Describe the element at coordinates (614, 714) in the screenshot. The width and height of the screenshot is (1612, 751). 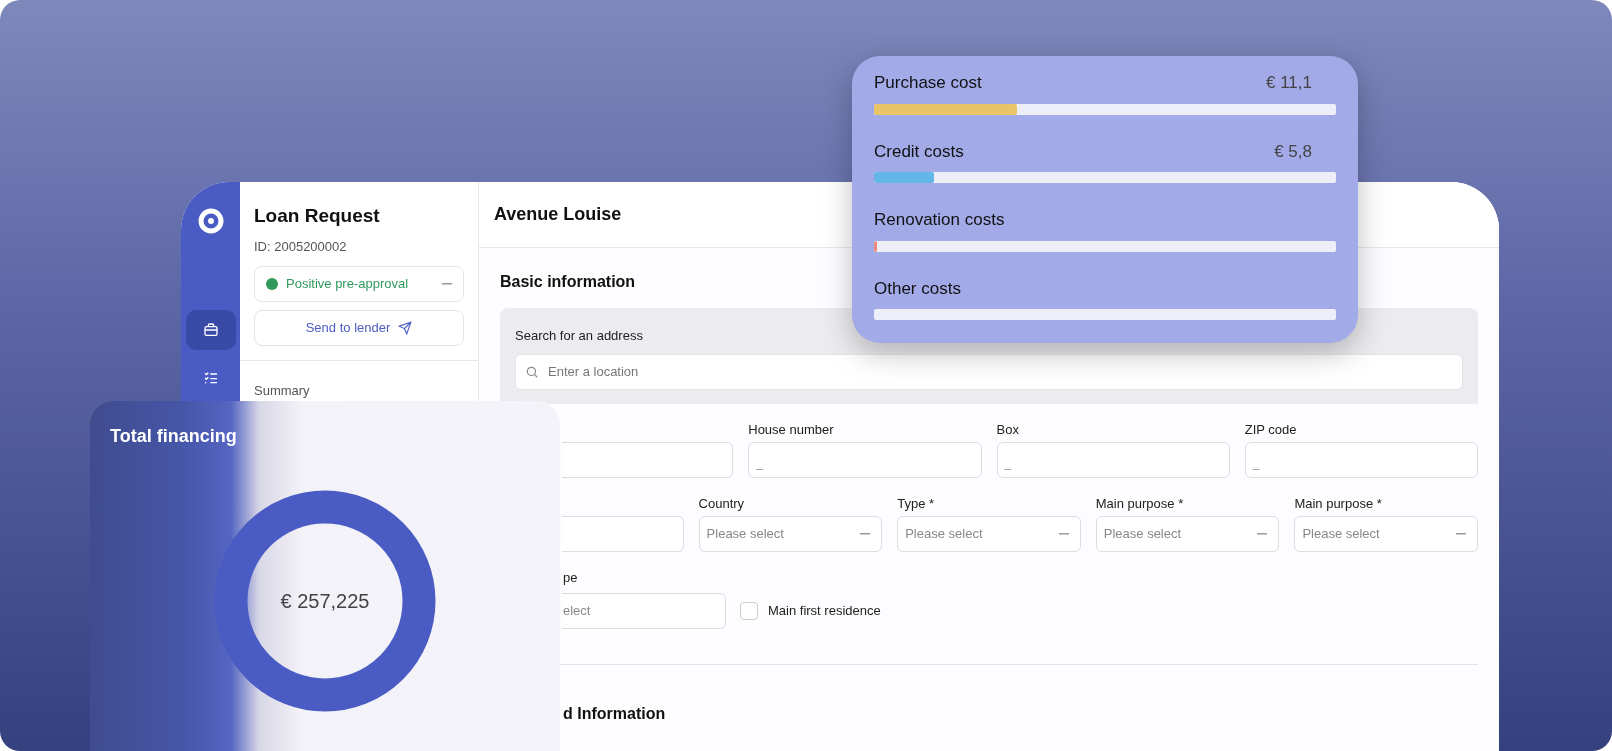
I see `section-title: d Information` at that location.